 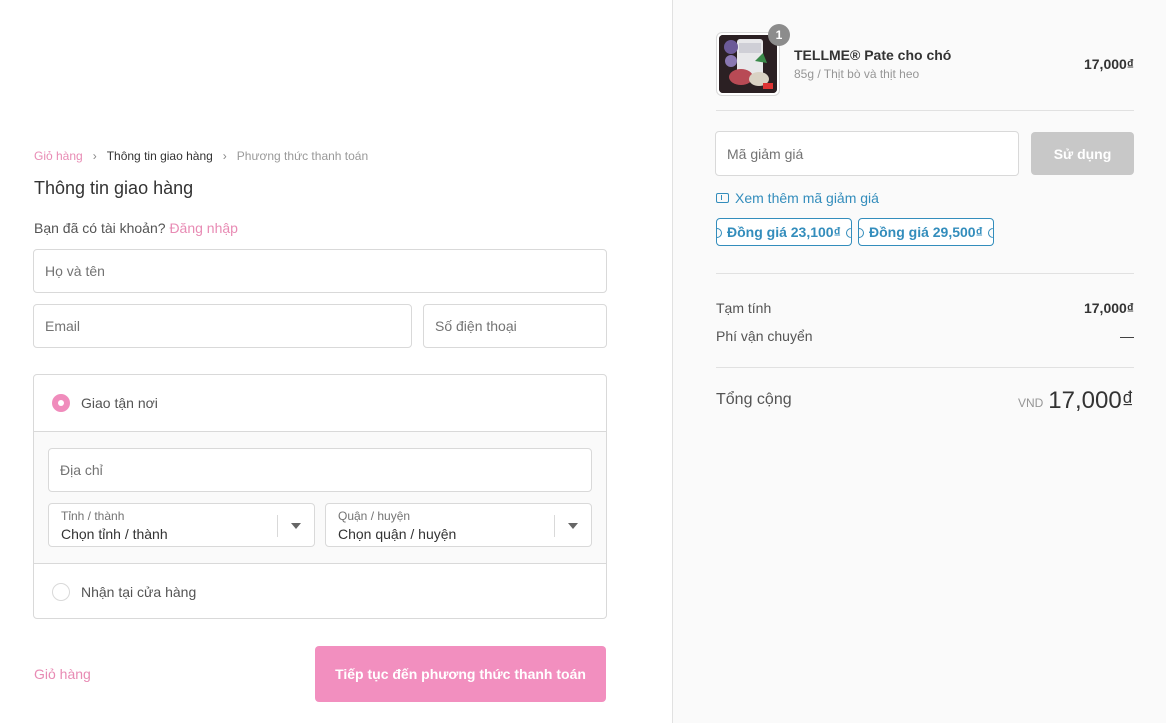 I want to click on pickup-radio, so click(x=61, y=592).